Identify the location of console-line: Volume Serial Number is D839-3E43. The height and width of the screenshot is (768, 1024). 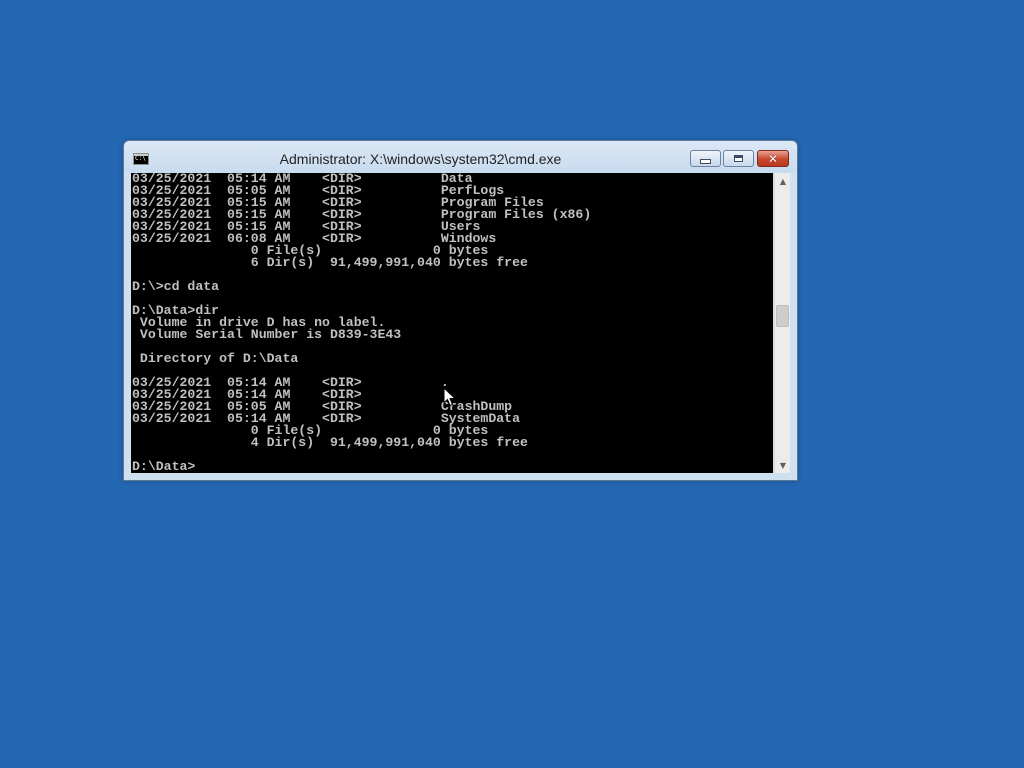
(267, 334).